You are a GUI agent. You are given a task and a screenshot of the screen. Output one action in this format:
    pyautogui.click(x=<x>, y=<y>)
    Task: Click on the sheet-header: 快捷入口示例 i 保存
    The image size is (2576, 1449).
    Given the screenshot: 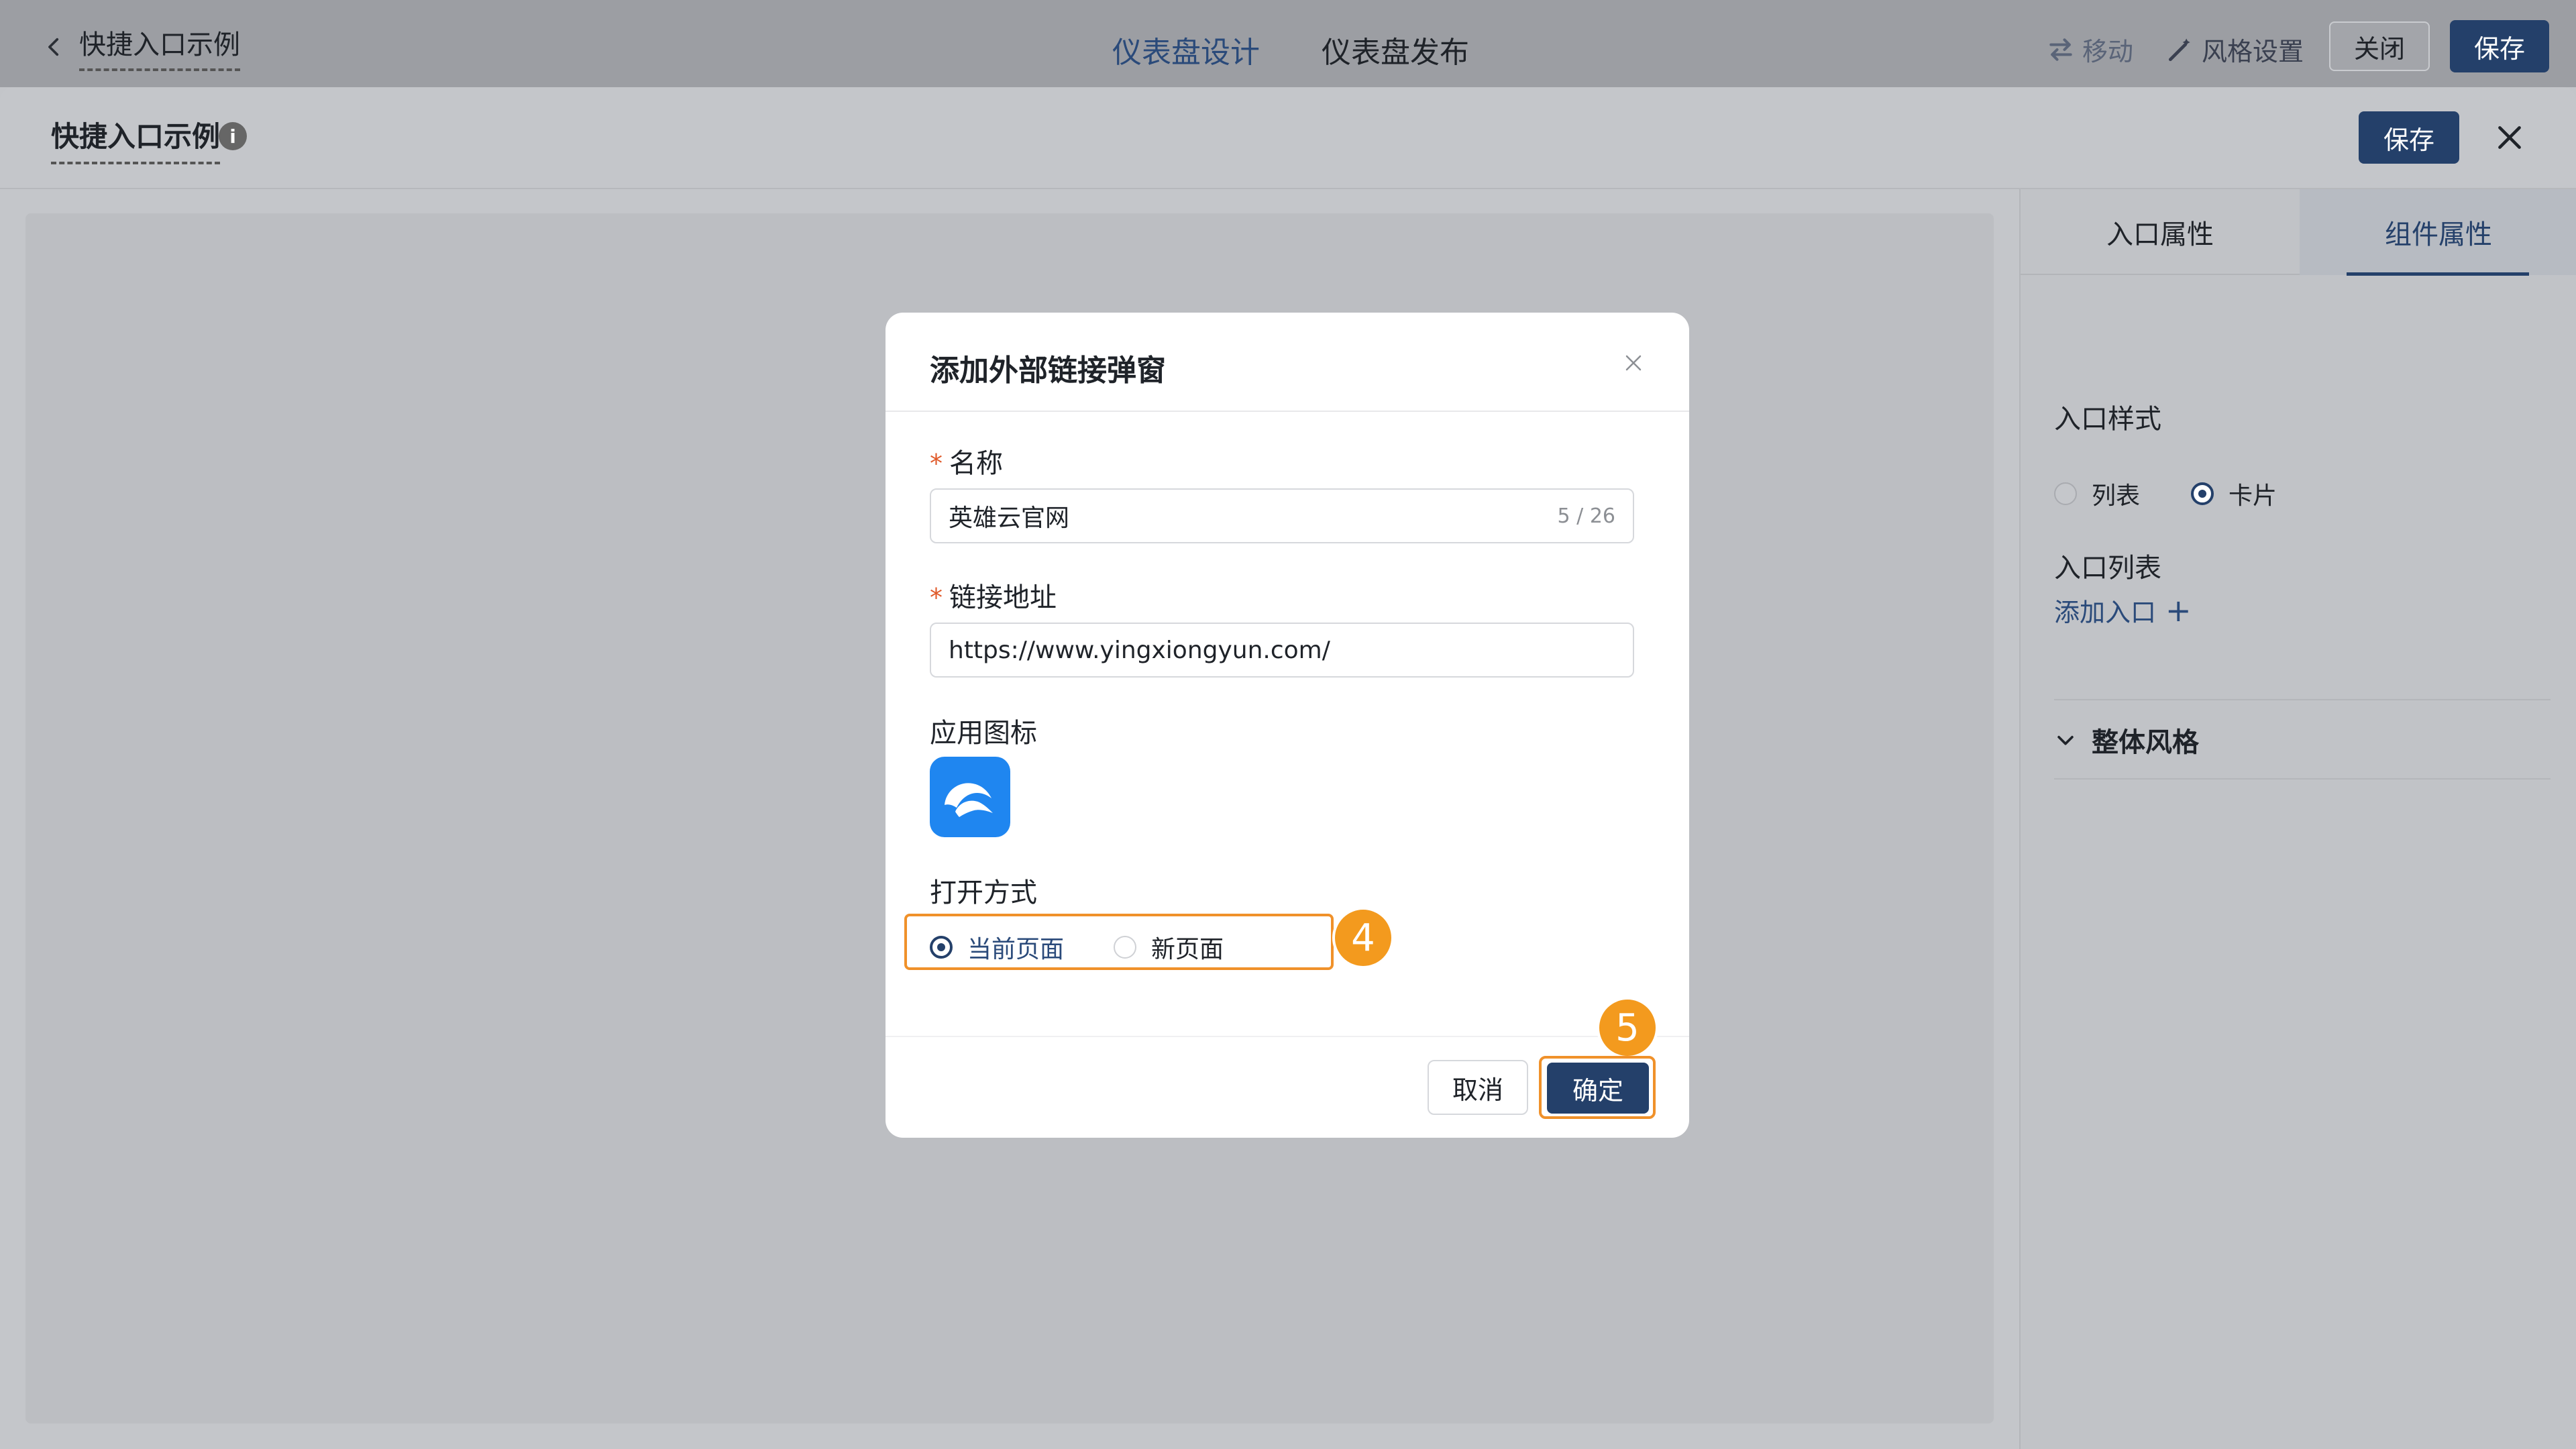 What is the action you would take?
    pyautogui.click(x=1288, y=138)
    